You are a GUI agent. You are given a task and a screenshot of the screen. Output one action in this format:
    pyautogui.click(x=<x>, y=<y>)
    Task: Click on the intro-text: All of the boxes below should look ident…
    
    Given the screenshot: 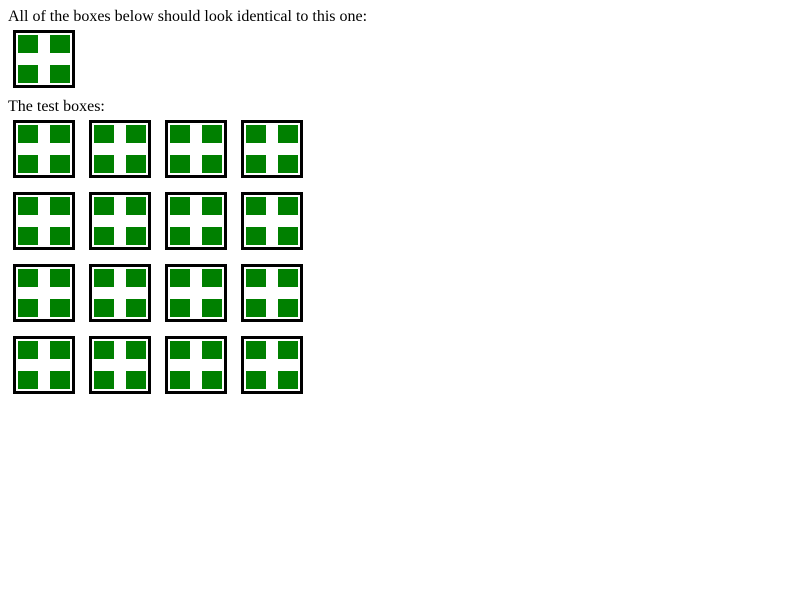 What is the action you would take?
    pyautogui.click(x=188, y=16)
    